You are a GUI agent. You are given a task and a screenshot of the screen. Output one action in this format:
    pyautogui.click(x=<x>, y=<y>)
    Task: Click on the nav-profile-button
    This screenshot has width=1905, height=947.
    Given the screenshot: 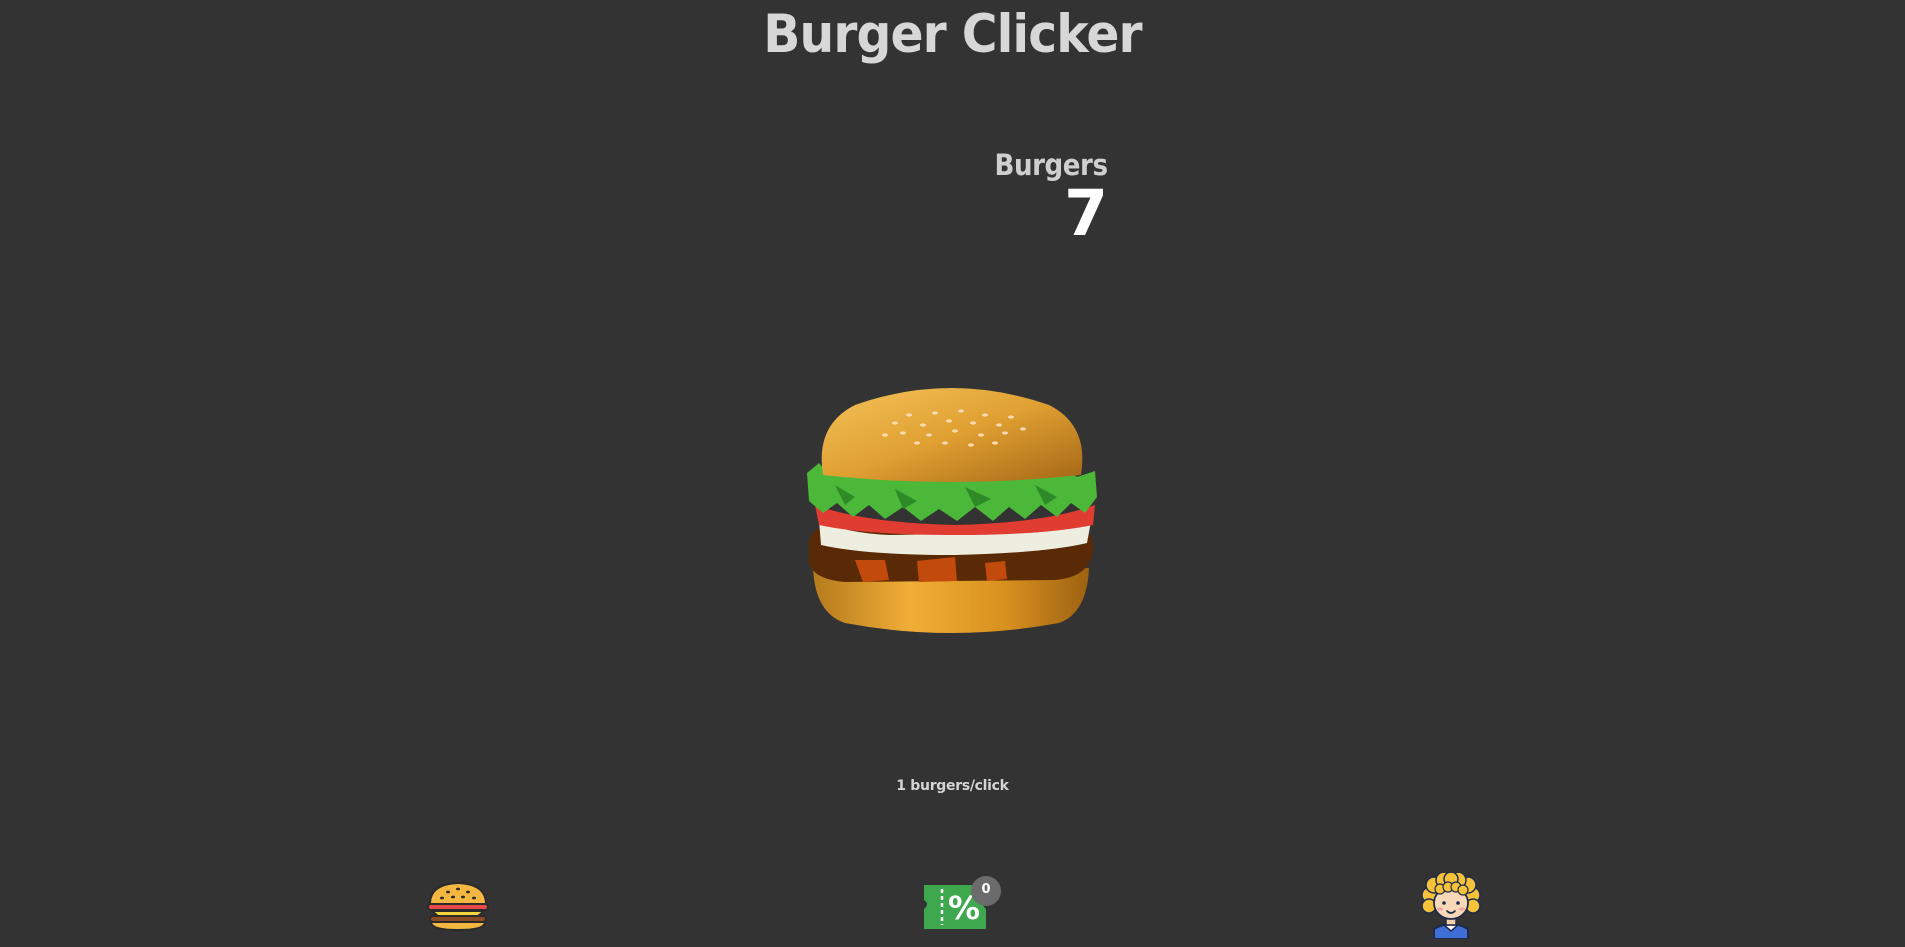 What is the action you would take?
    pyautogui.click(x=1451, y=905)
    